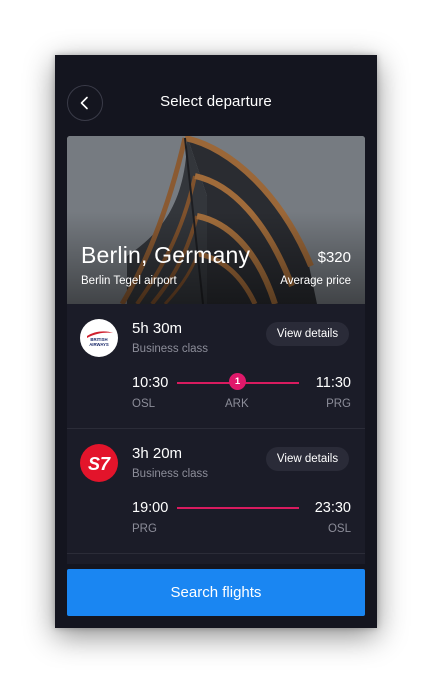 The image size is (433, 685). I want to click on flight-duration: 5h 30m, so click(157, 328).